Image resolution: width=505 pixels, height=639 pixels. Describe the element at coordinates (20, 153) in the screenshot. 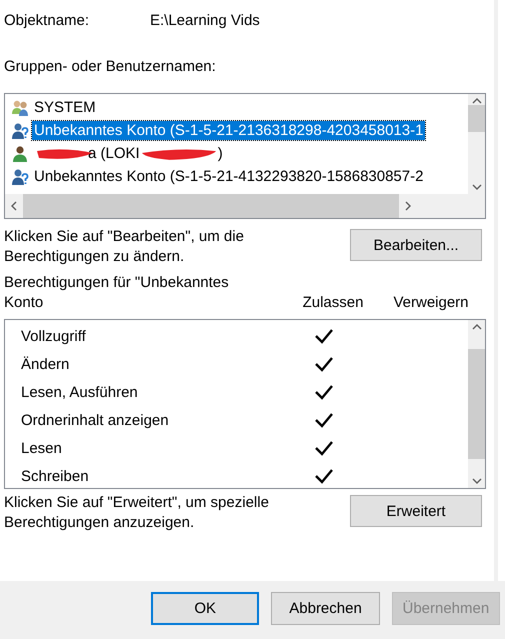

I see `user-icon` at that location.